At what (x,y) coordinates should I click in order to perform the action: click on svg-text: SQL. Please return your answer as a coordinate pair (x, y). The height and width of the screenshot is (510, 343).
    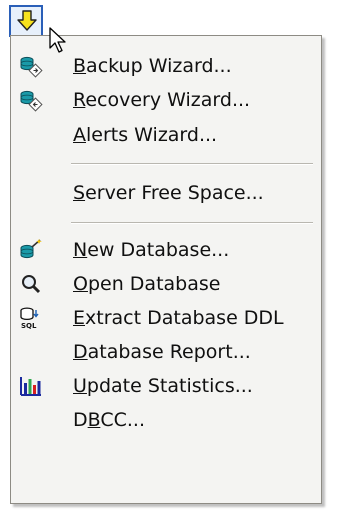
    Looking at the image, I should click on (29, 326).